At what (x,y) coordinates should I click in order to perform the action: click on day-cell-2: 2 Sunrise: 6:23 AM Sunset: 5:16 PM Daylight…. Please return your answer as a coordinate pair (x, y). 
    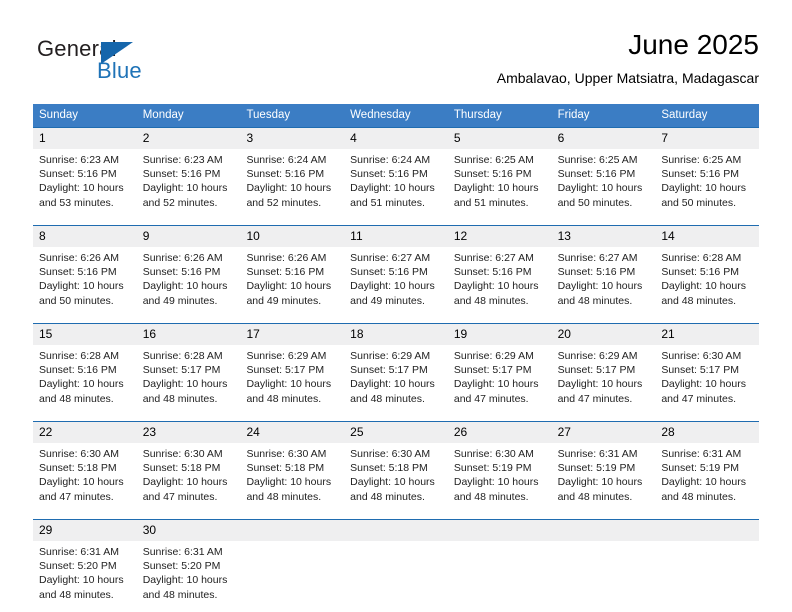
    Looking at the image, I should click on (188, 169).